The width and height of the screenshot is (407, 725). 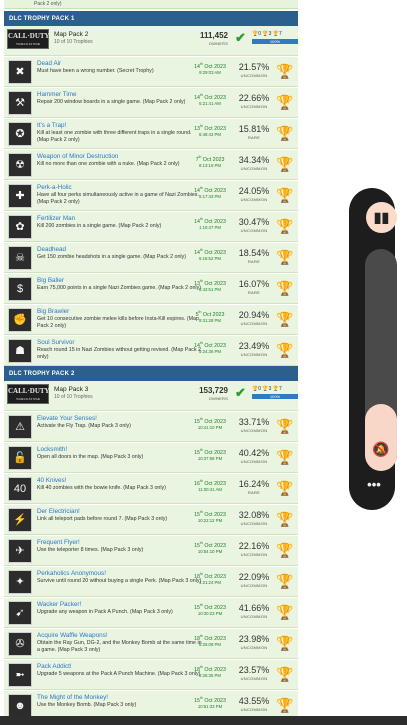 I want to click on trophy-image: ⚡, so click(x=20, y=520).